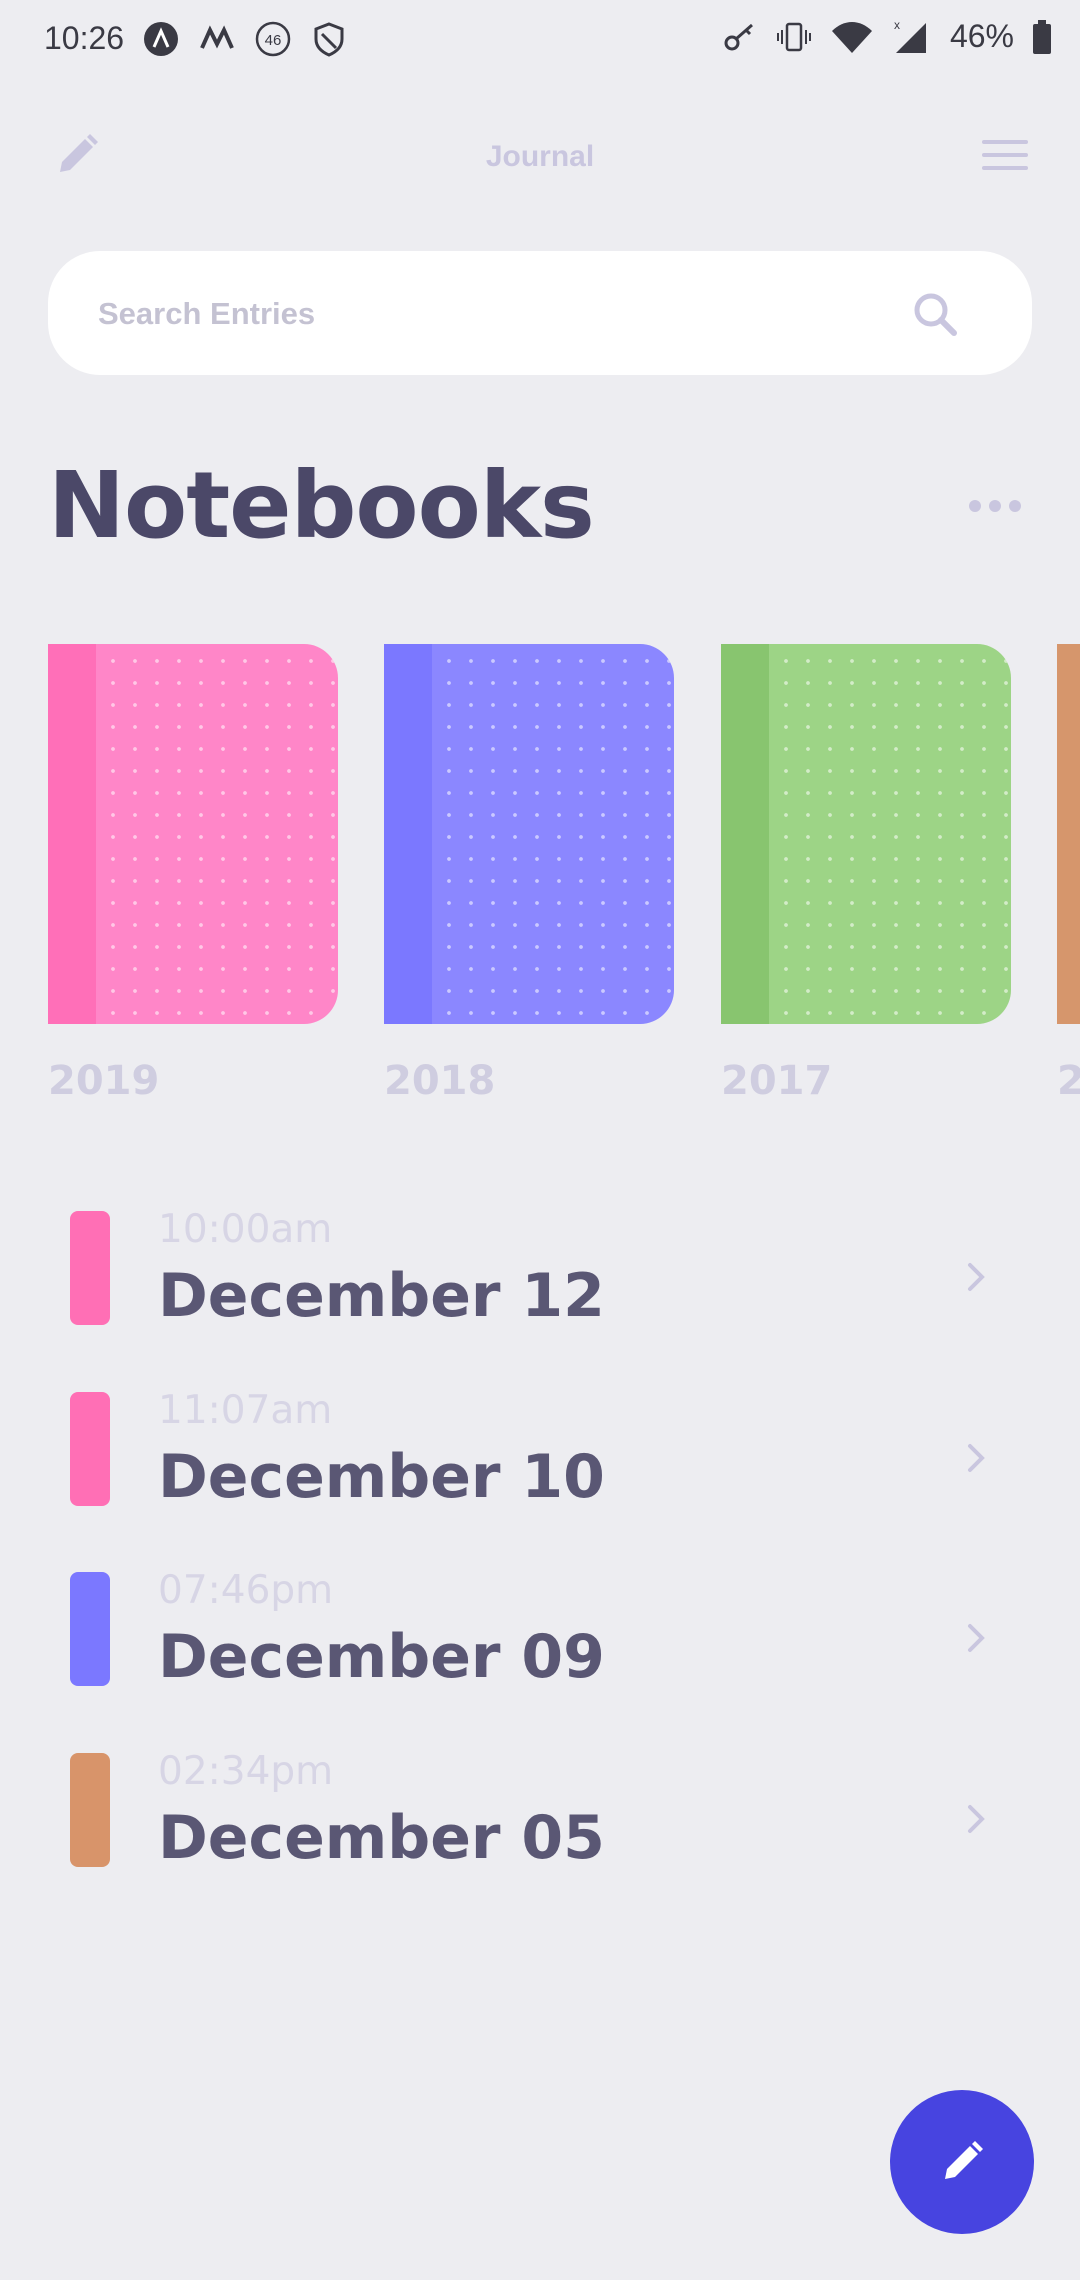 The image size is (1080, 2280). I want to click on list-item: 02:34pm December 05, so click(540, 1826).